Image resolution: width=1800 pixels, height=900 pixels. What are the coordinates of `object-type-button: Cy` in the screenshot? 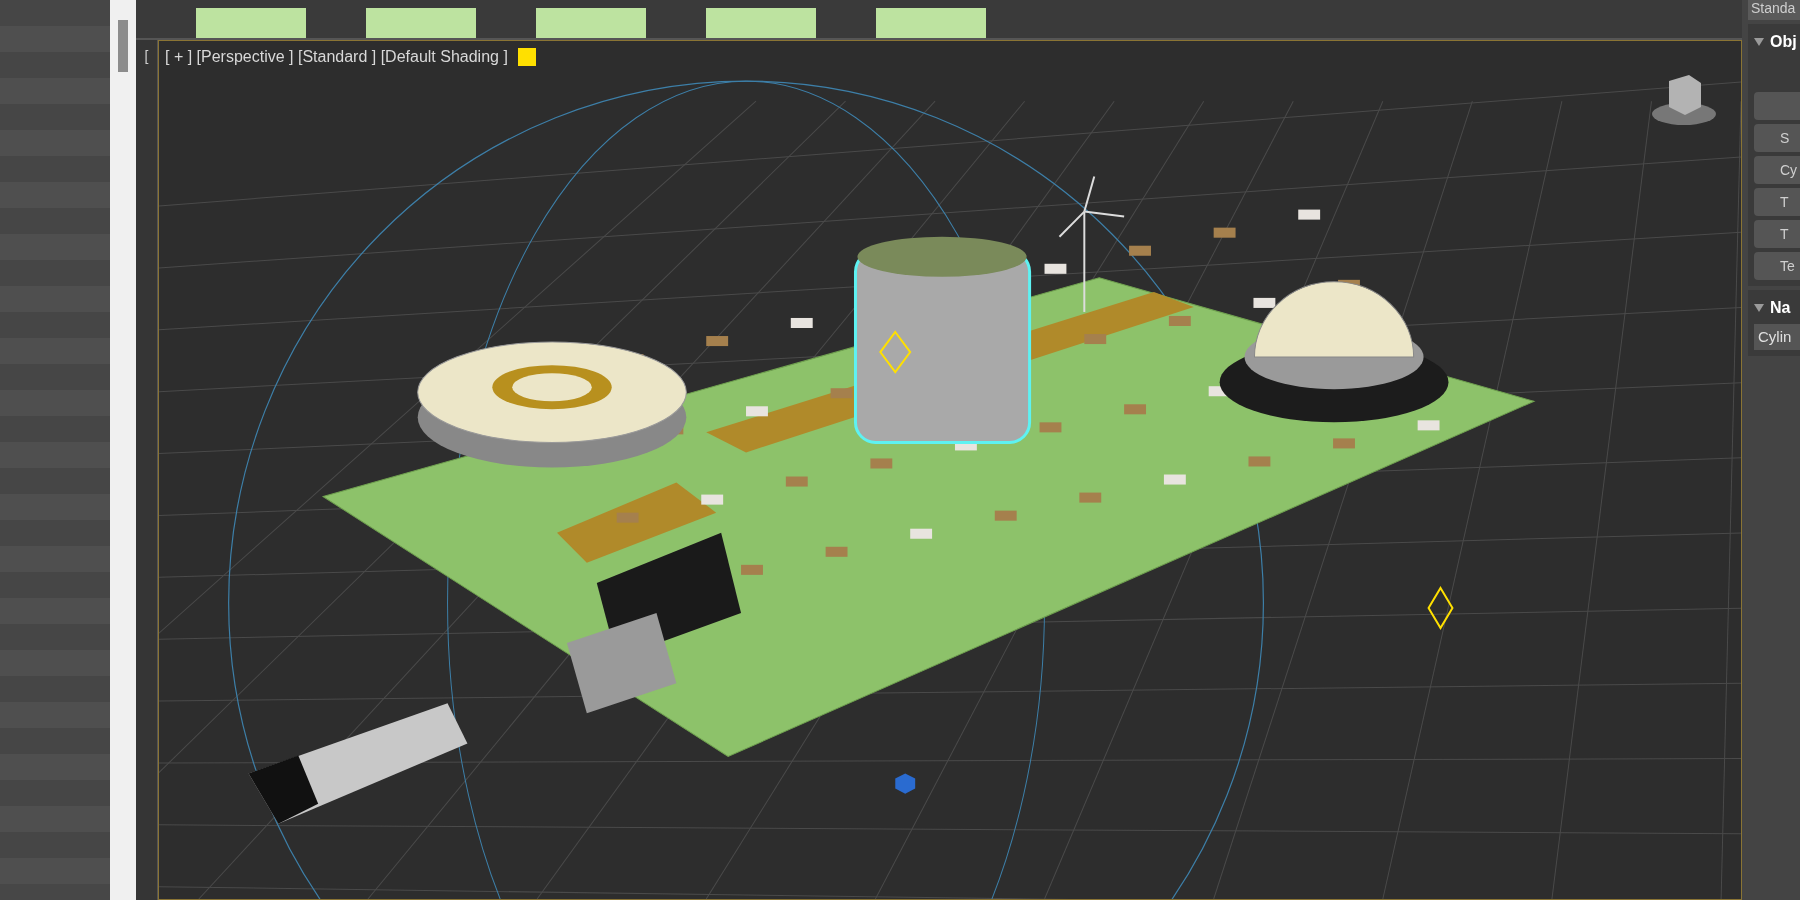 It's located at (1777, 170).